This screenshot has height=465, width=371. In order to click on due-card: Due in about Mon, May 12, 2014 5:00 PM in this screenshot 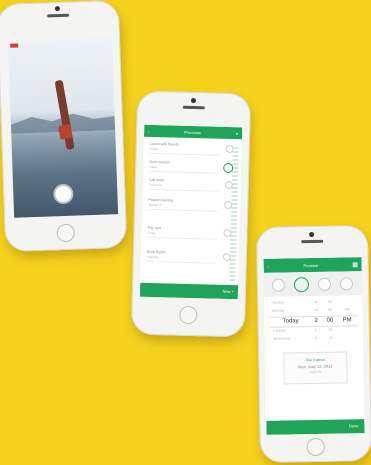, I will do `click(315, 368)`.